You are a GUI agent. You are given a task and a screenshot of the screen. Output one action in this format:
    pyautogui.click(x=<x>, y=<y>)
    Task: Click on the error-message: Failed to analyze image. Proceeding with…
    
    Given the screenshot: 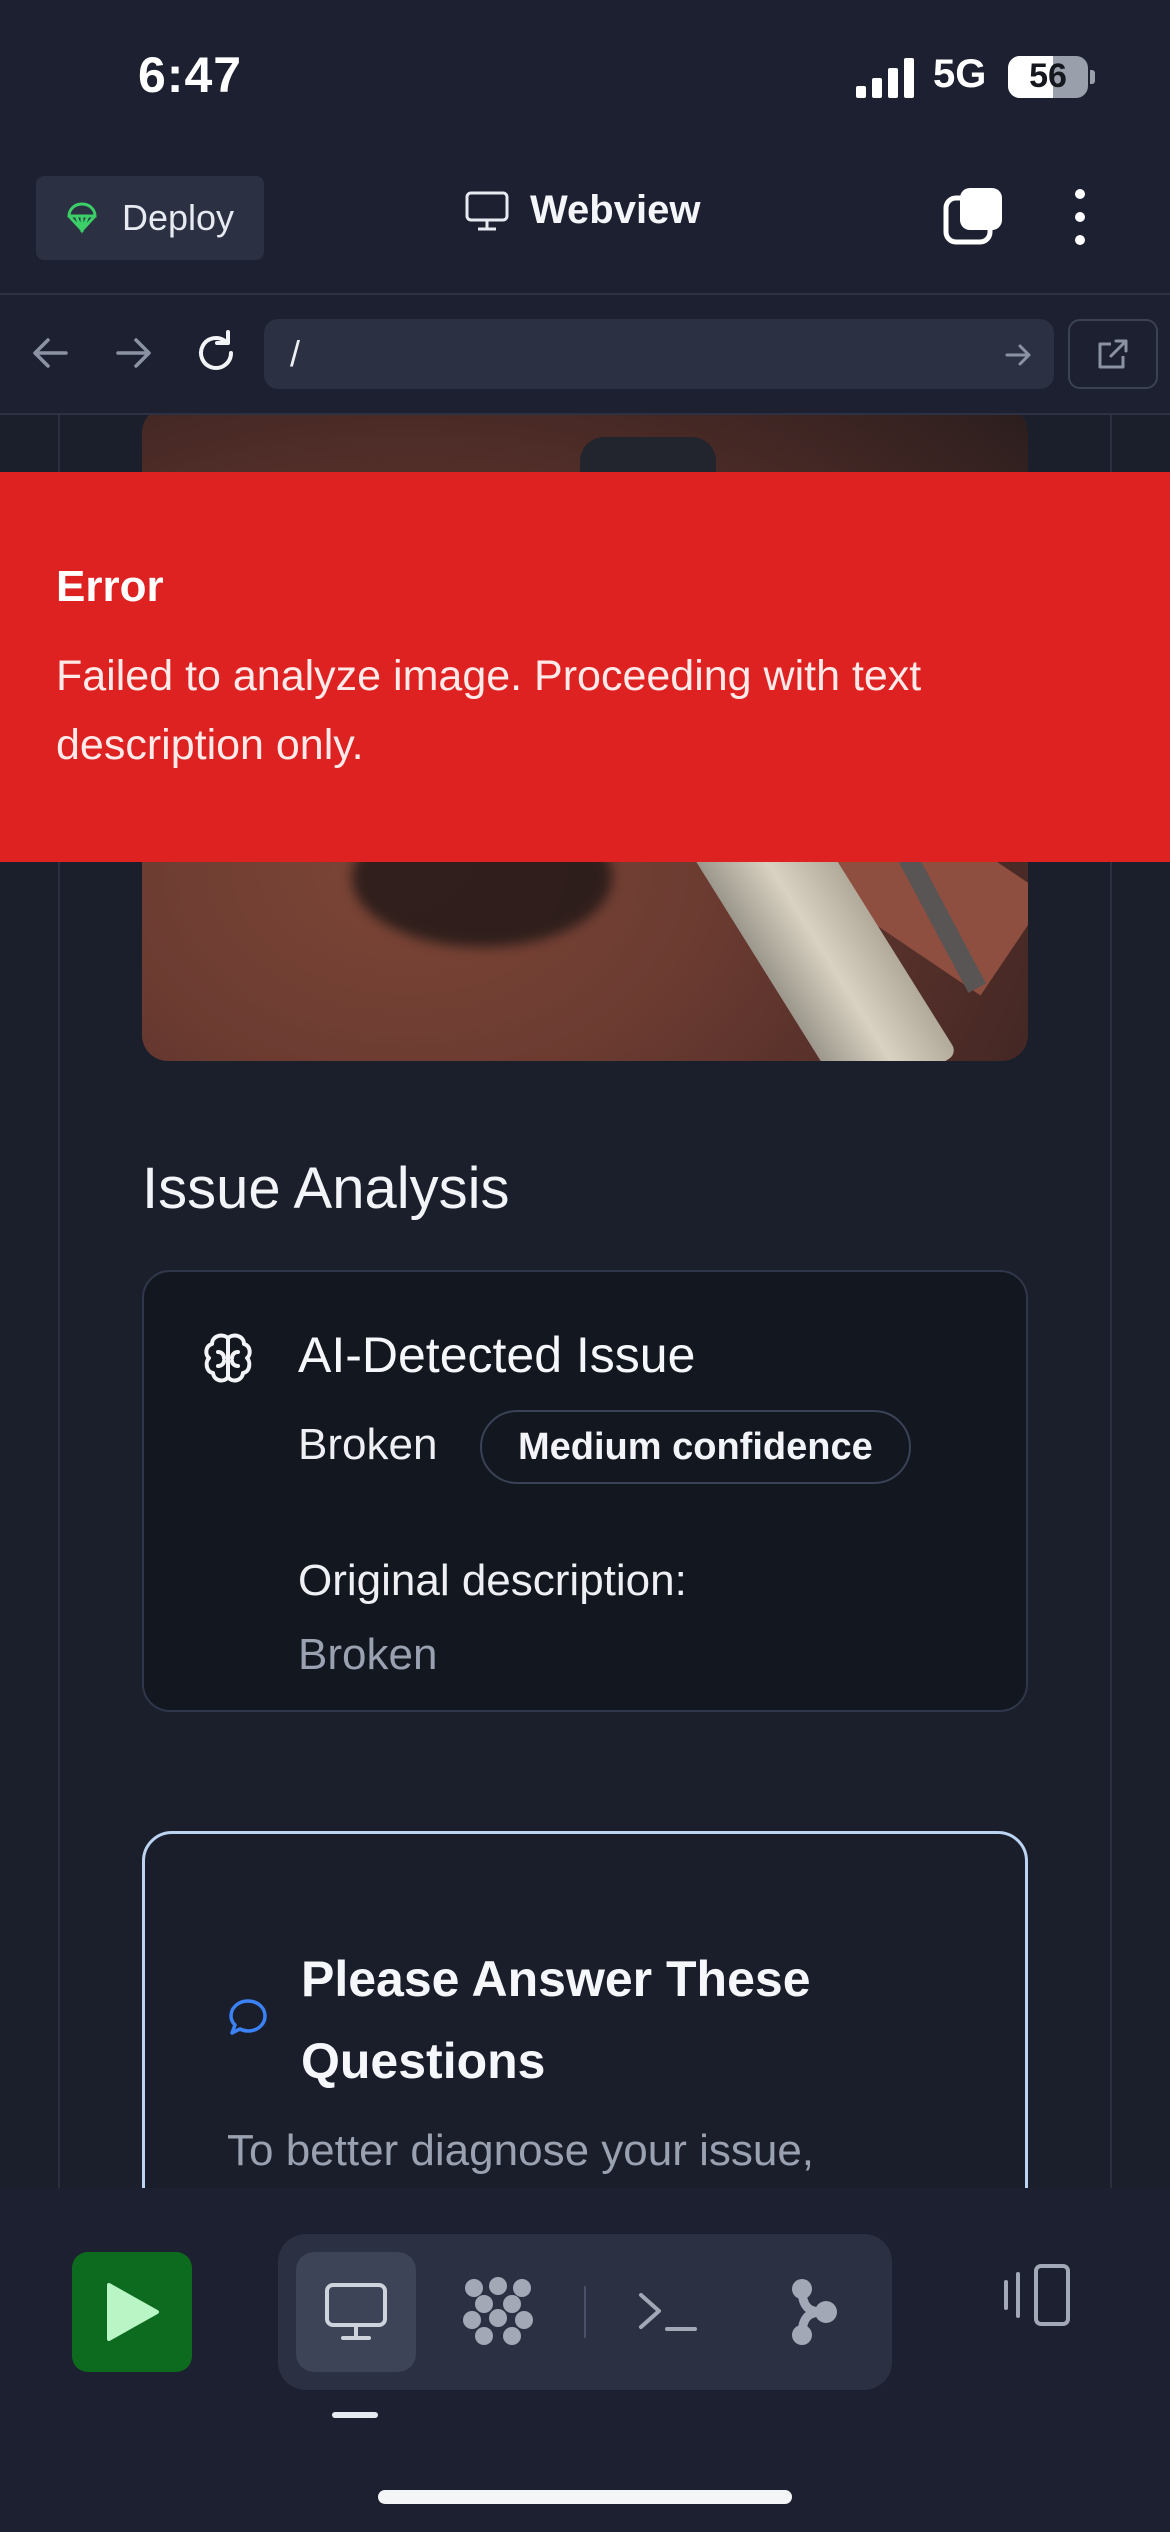 What is the action you would take?
    pyautogui.click(x=489, y=710)
    